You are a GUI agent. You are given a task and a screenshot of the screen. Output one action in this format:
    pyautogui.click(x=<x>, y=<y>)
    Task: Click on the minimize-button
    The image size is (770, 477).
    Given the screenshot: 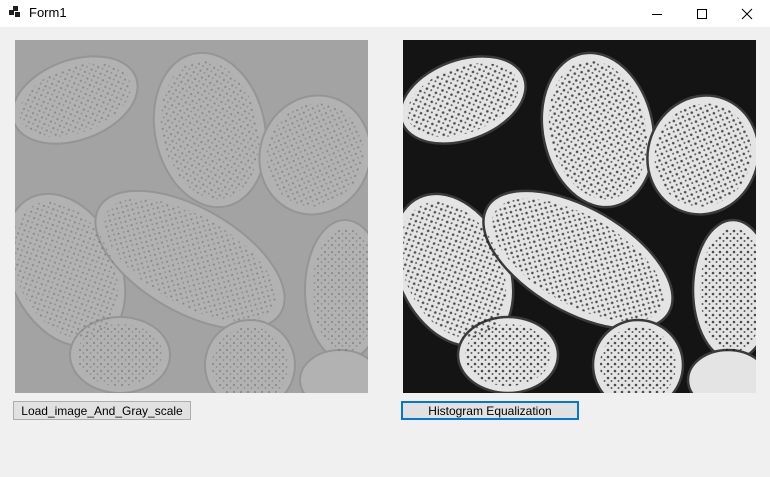 What is the action you would take?
    pyautogui.click(x=657, y=13)
    